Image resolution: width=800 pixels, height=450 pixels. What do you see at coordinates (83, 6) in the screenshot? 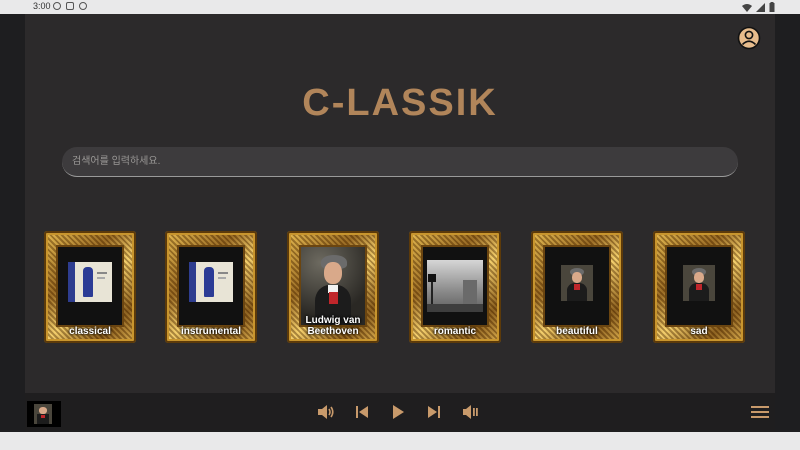
I see `vpn-icon` at bounding box center [83, 6].